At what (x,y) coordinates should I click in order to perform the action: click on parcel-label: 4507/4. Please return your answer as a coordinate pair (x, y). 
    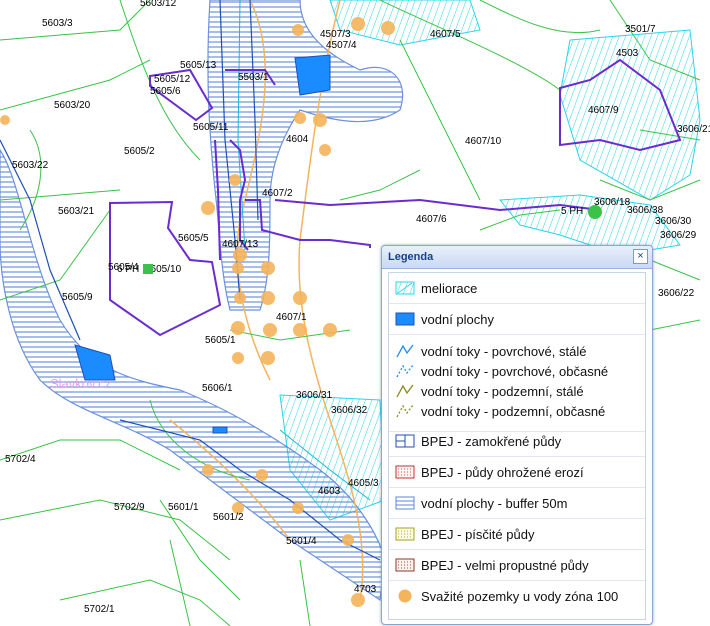
    Looking at the image, I should click on (341, 45).